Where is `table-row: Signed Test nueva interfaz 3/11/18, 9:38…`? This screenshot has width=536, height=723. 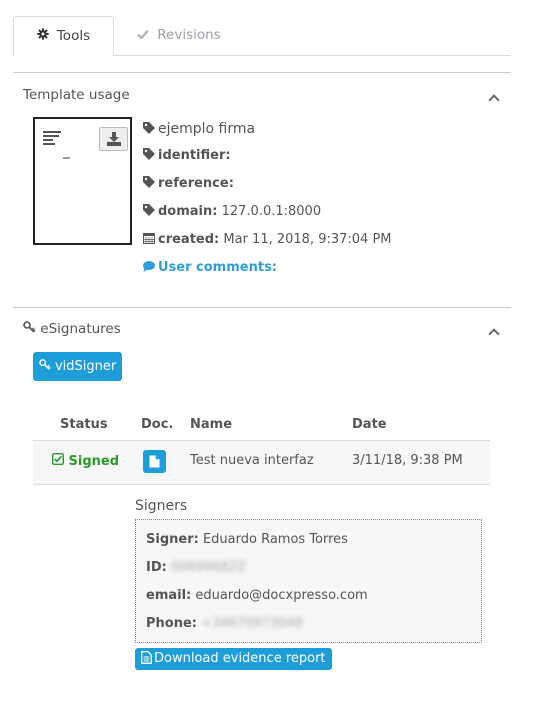 table-row: Signed Test nueva interfaz 3/11/18, 9:38… is located at coordinates (261, 463).